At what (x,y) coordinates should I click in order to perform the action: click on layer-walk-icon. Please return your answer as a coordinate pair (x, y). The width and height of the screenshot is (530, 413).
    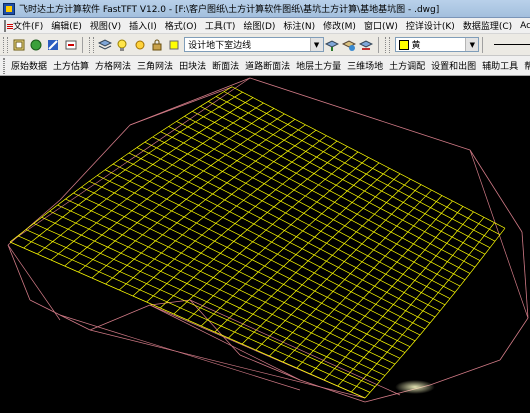
    Looking at the image, I should click on (366, 45).